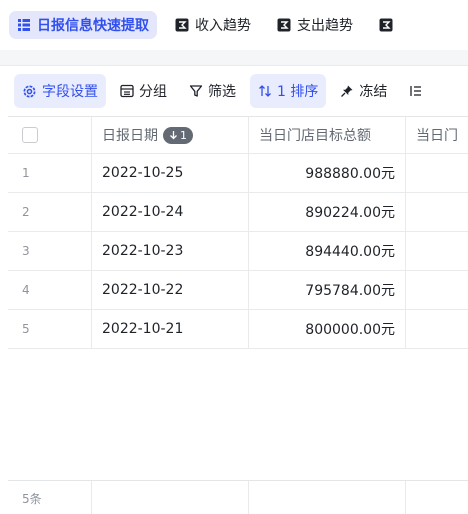 The width and height of the screenshot is (468, 514). I want to click on tab-expense-trend: 支出趋势, so click(315, 25).